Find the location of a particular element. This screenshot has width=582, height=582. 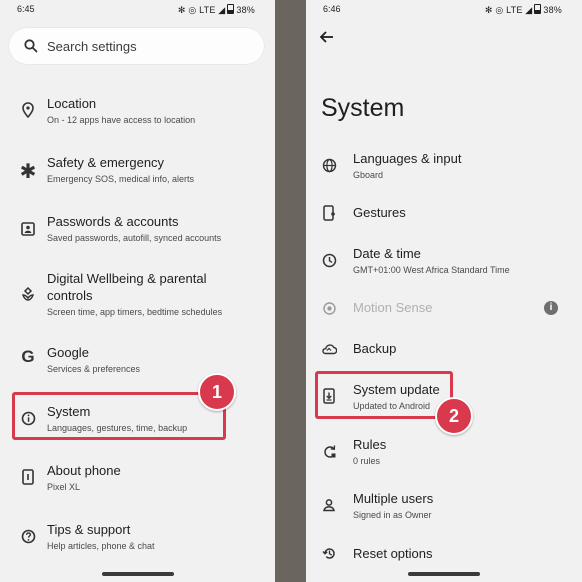

cloud-backup-icon is located at coordinates (329, 349).